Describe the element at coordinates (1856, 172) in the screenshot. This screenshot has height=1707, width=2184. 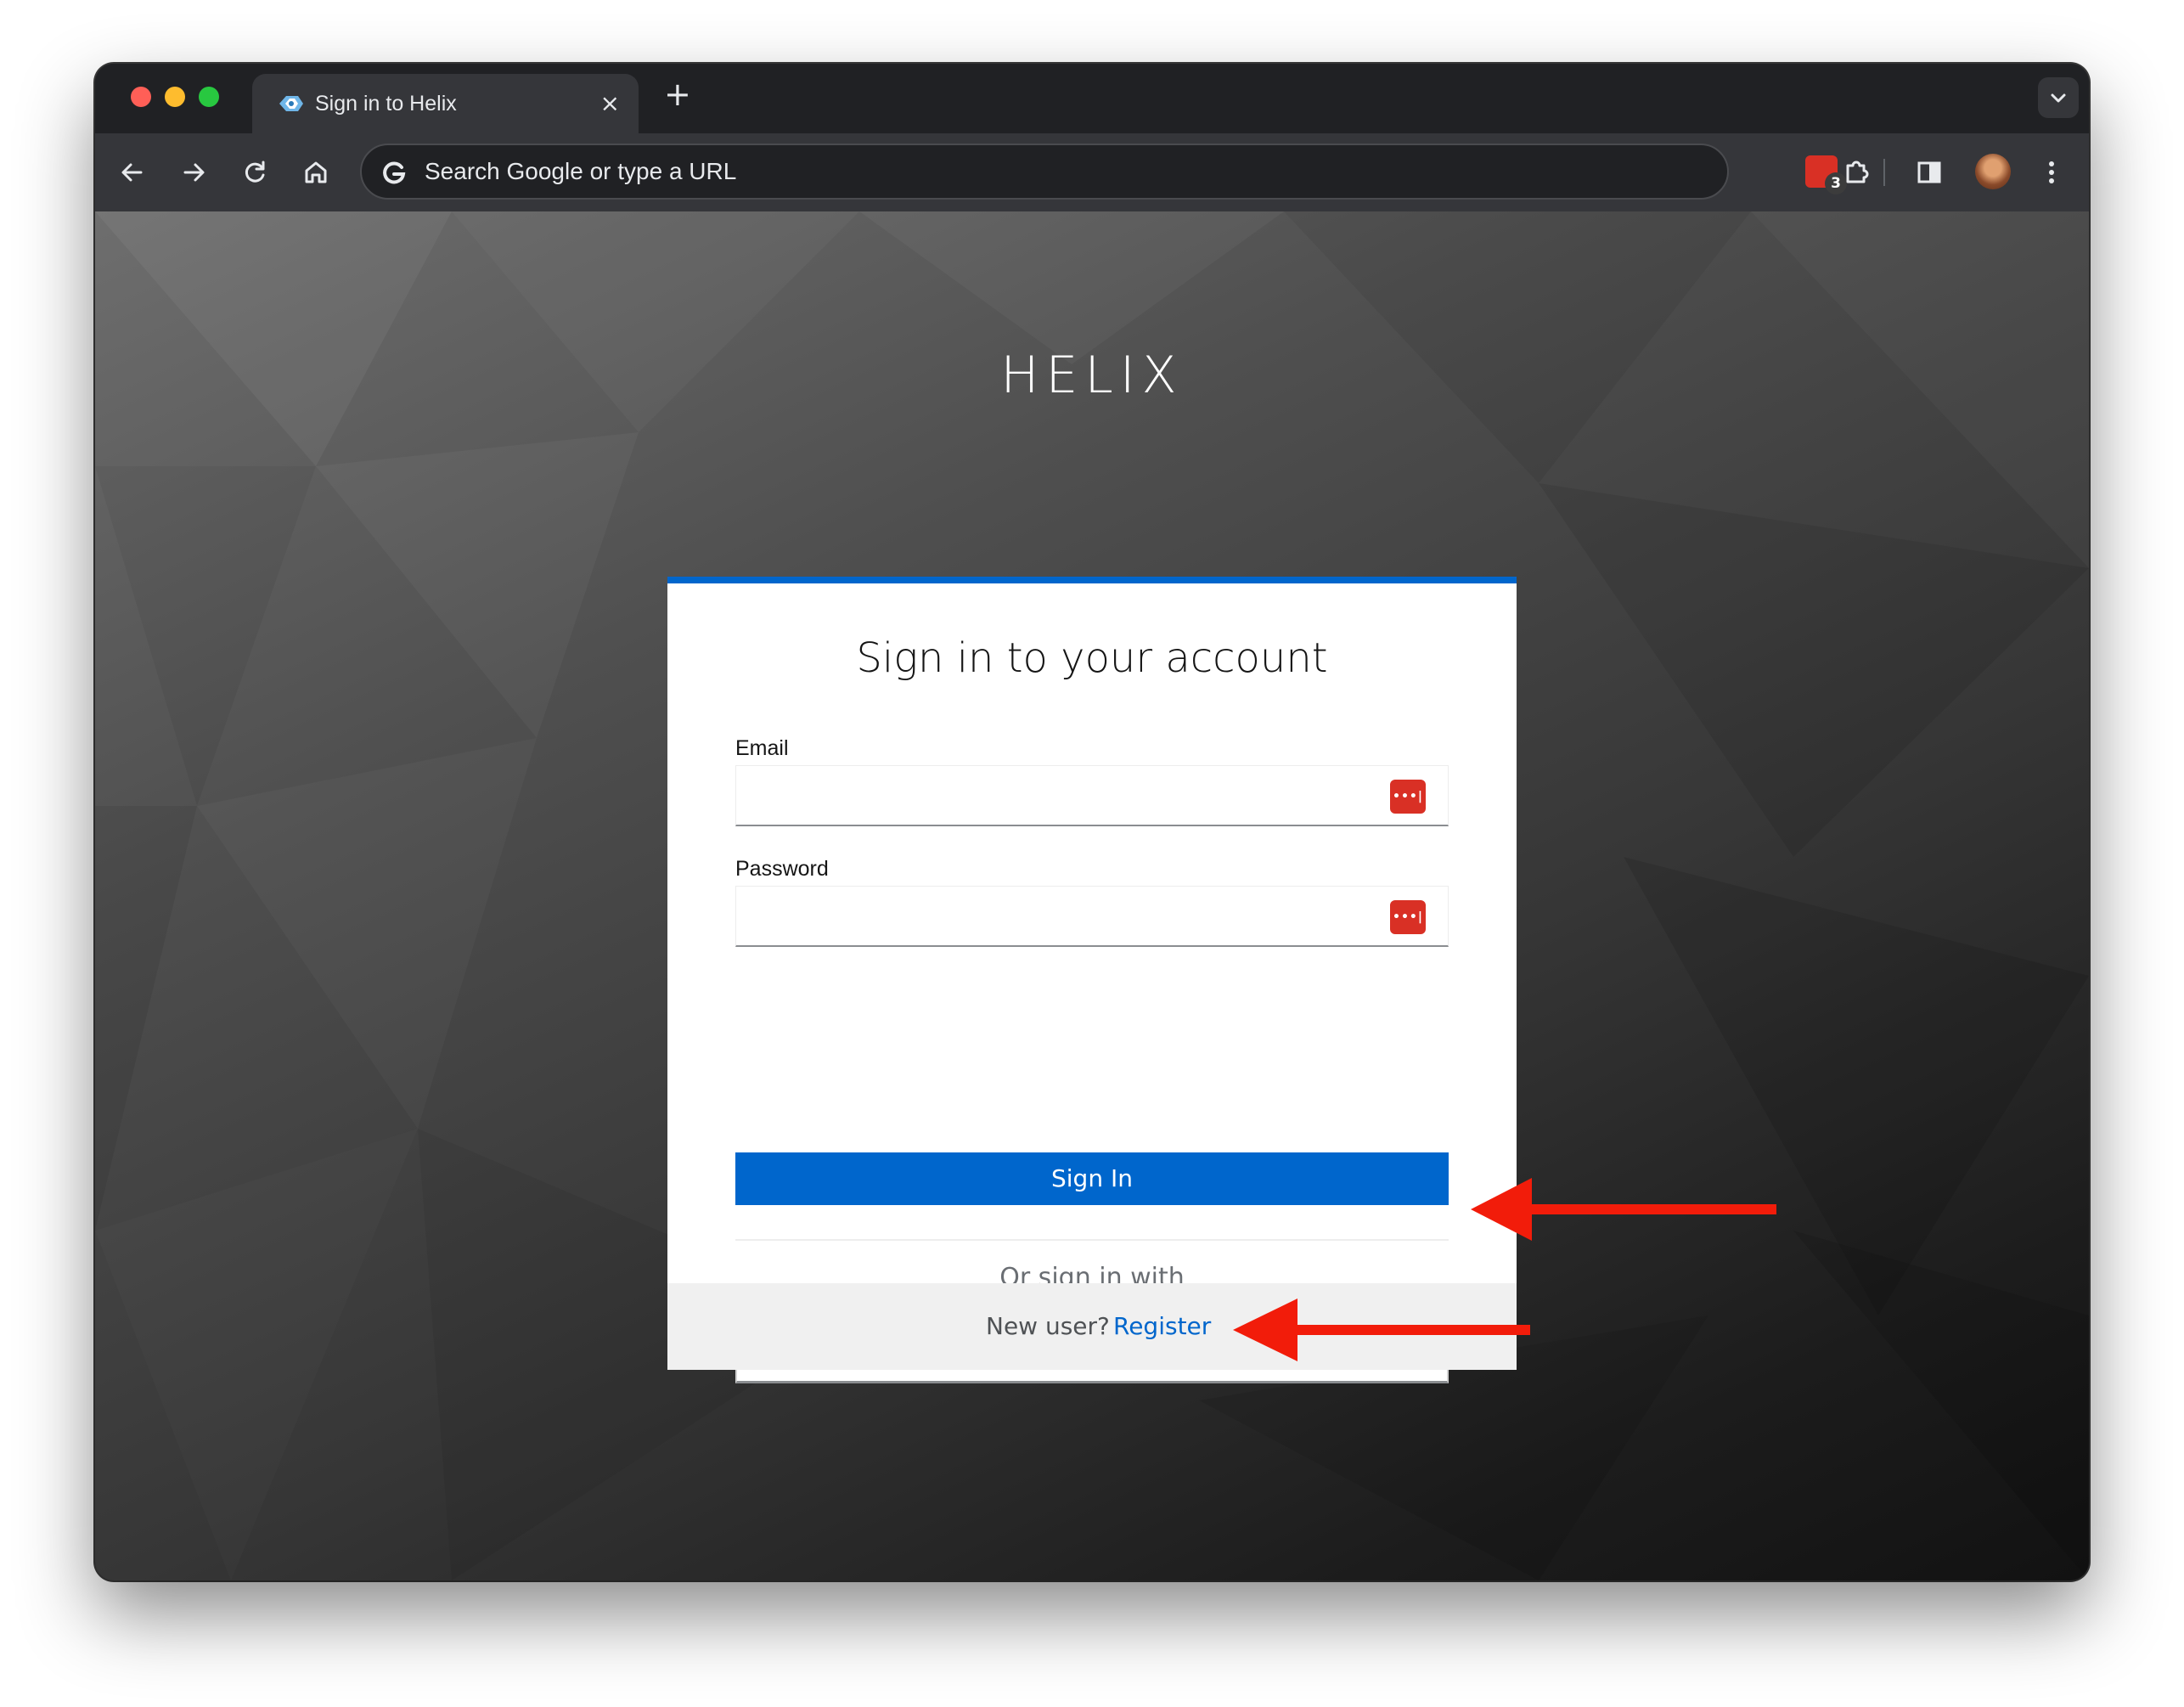
I see `extensions-puzzle-icon` at that location.